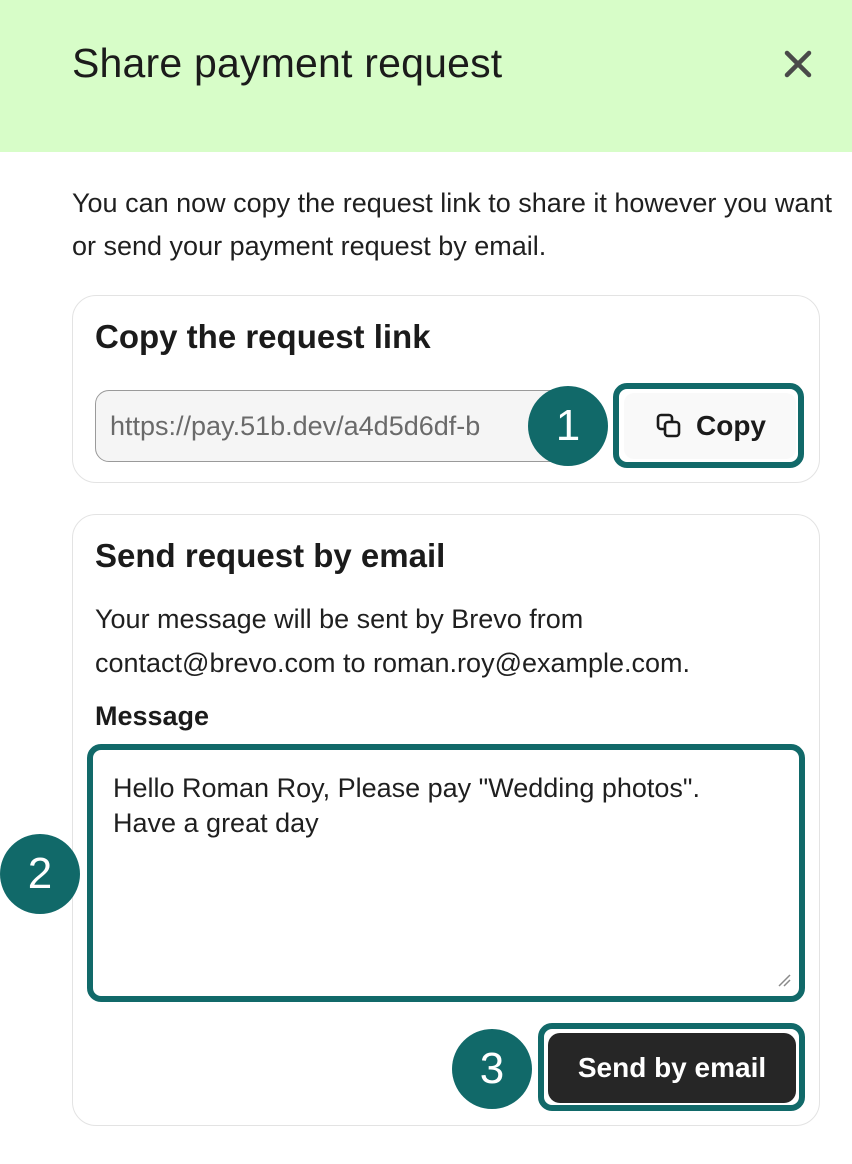  What do you see at coordinates (784, 980) in the screenshot?
I see `resize-handle-icon` at bounding box center [784, 980].